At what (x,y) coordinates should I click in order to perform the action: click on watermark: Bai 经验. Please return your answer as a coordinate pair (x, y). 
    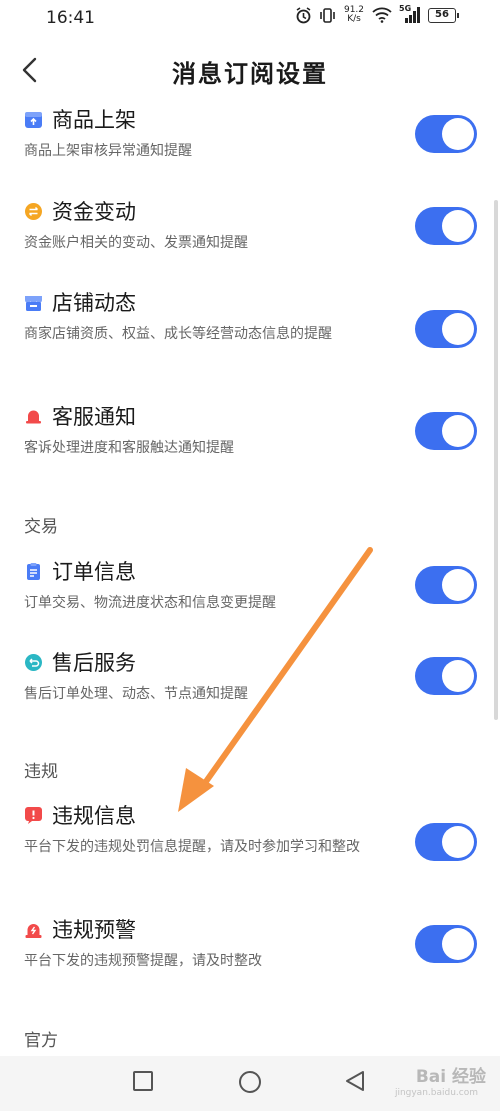
    Looking at the image, I should click on (450, 1077).